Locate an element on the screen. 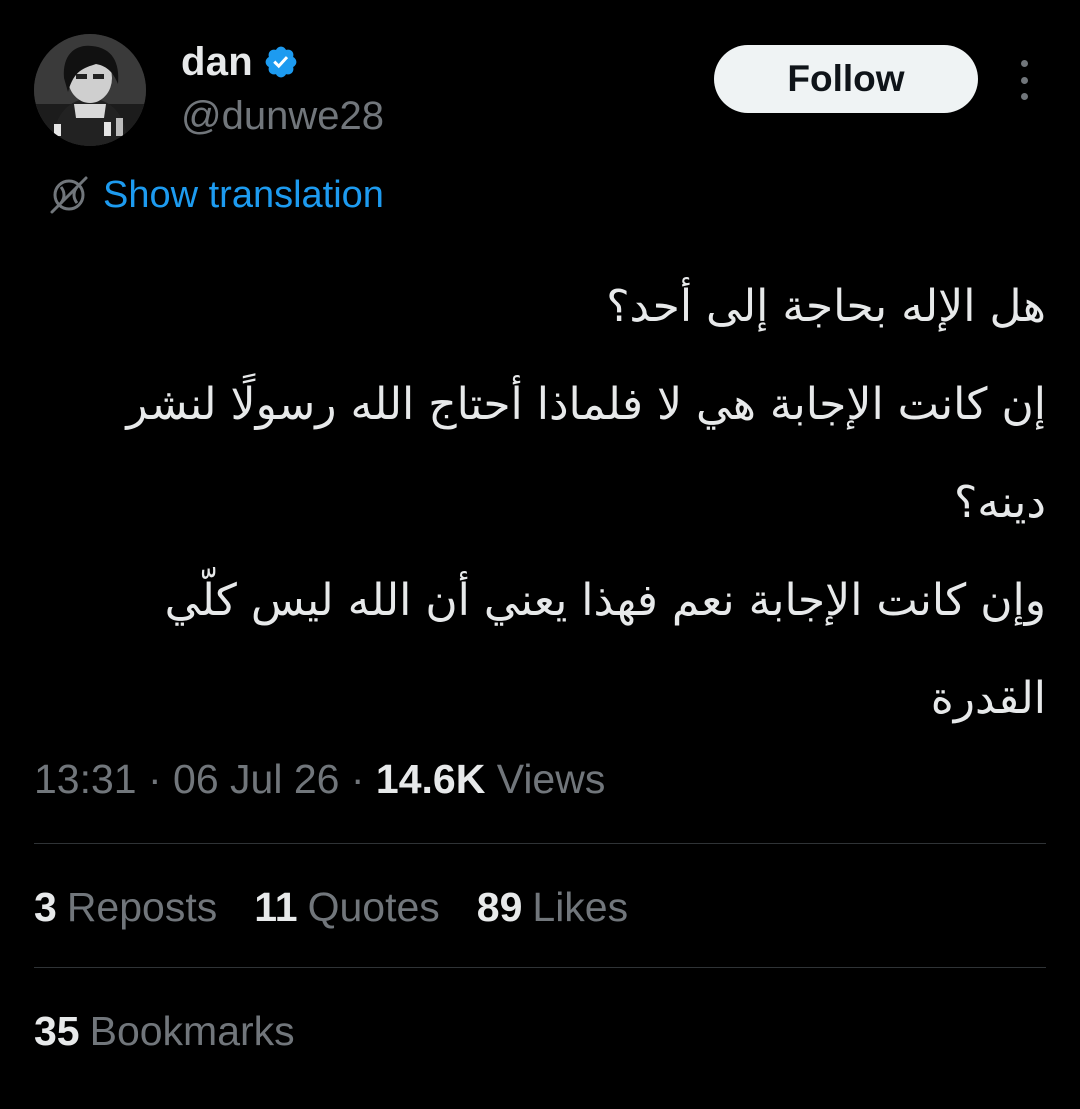 Image resolution: width=1080 pixels, height=1109 pixels. likes-count: 89 is located at coordinates (499, 907).